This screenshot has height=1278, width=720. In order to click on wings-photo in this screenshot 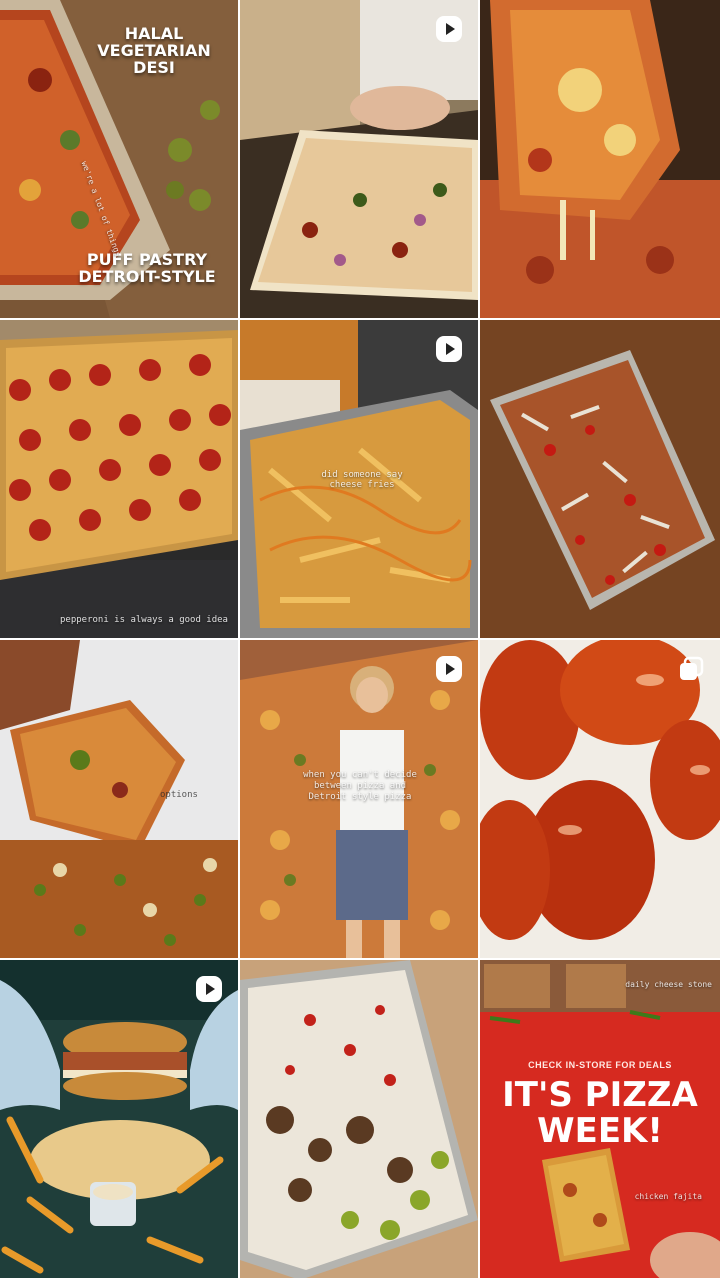, I will do `click(600, 799)`.